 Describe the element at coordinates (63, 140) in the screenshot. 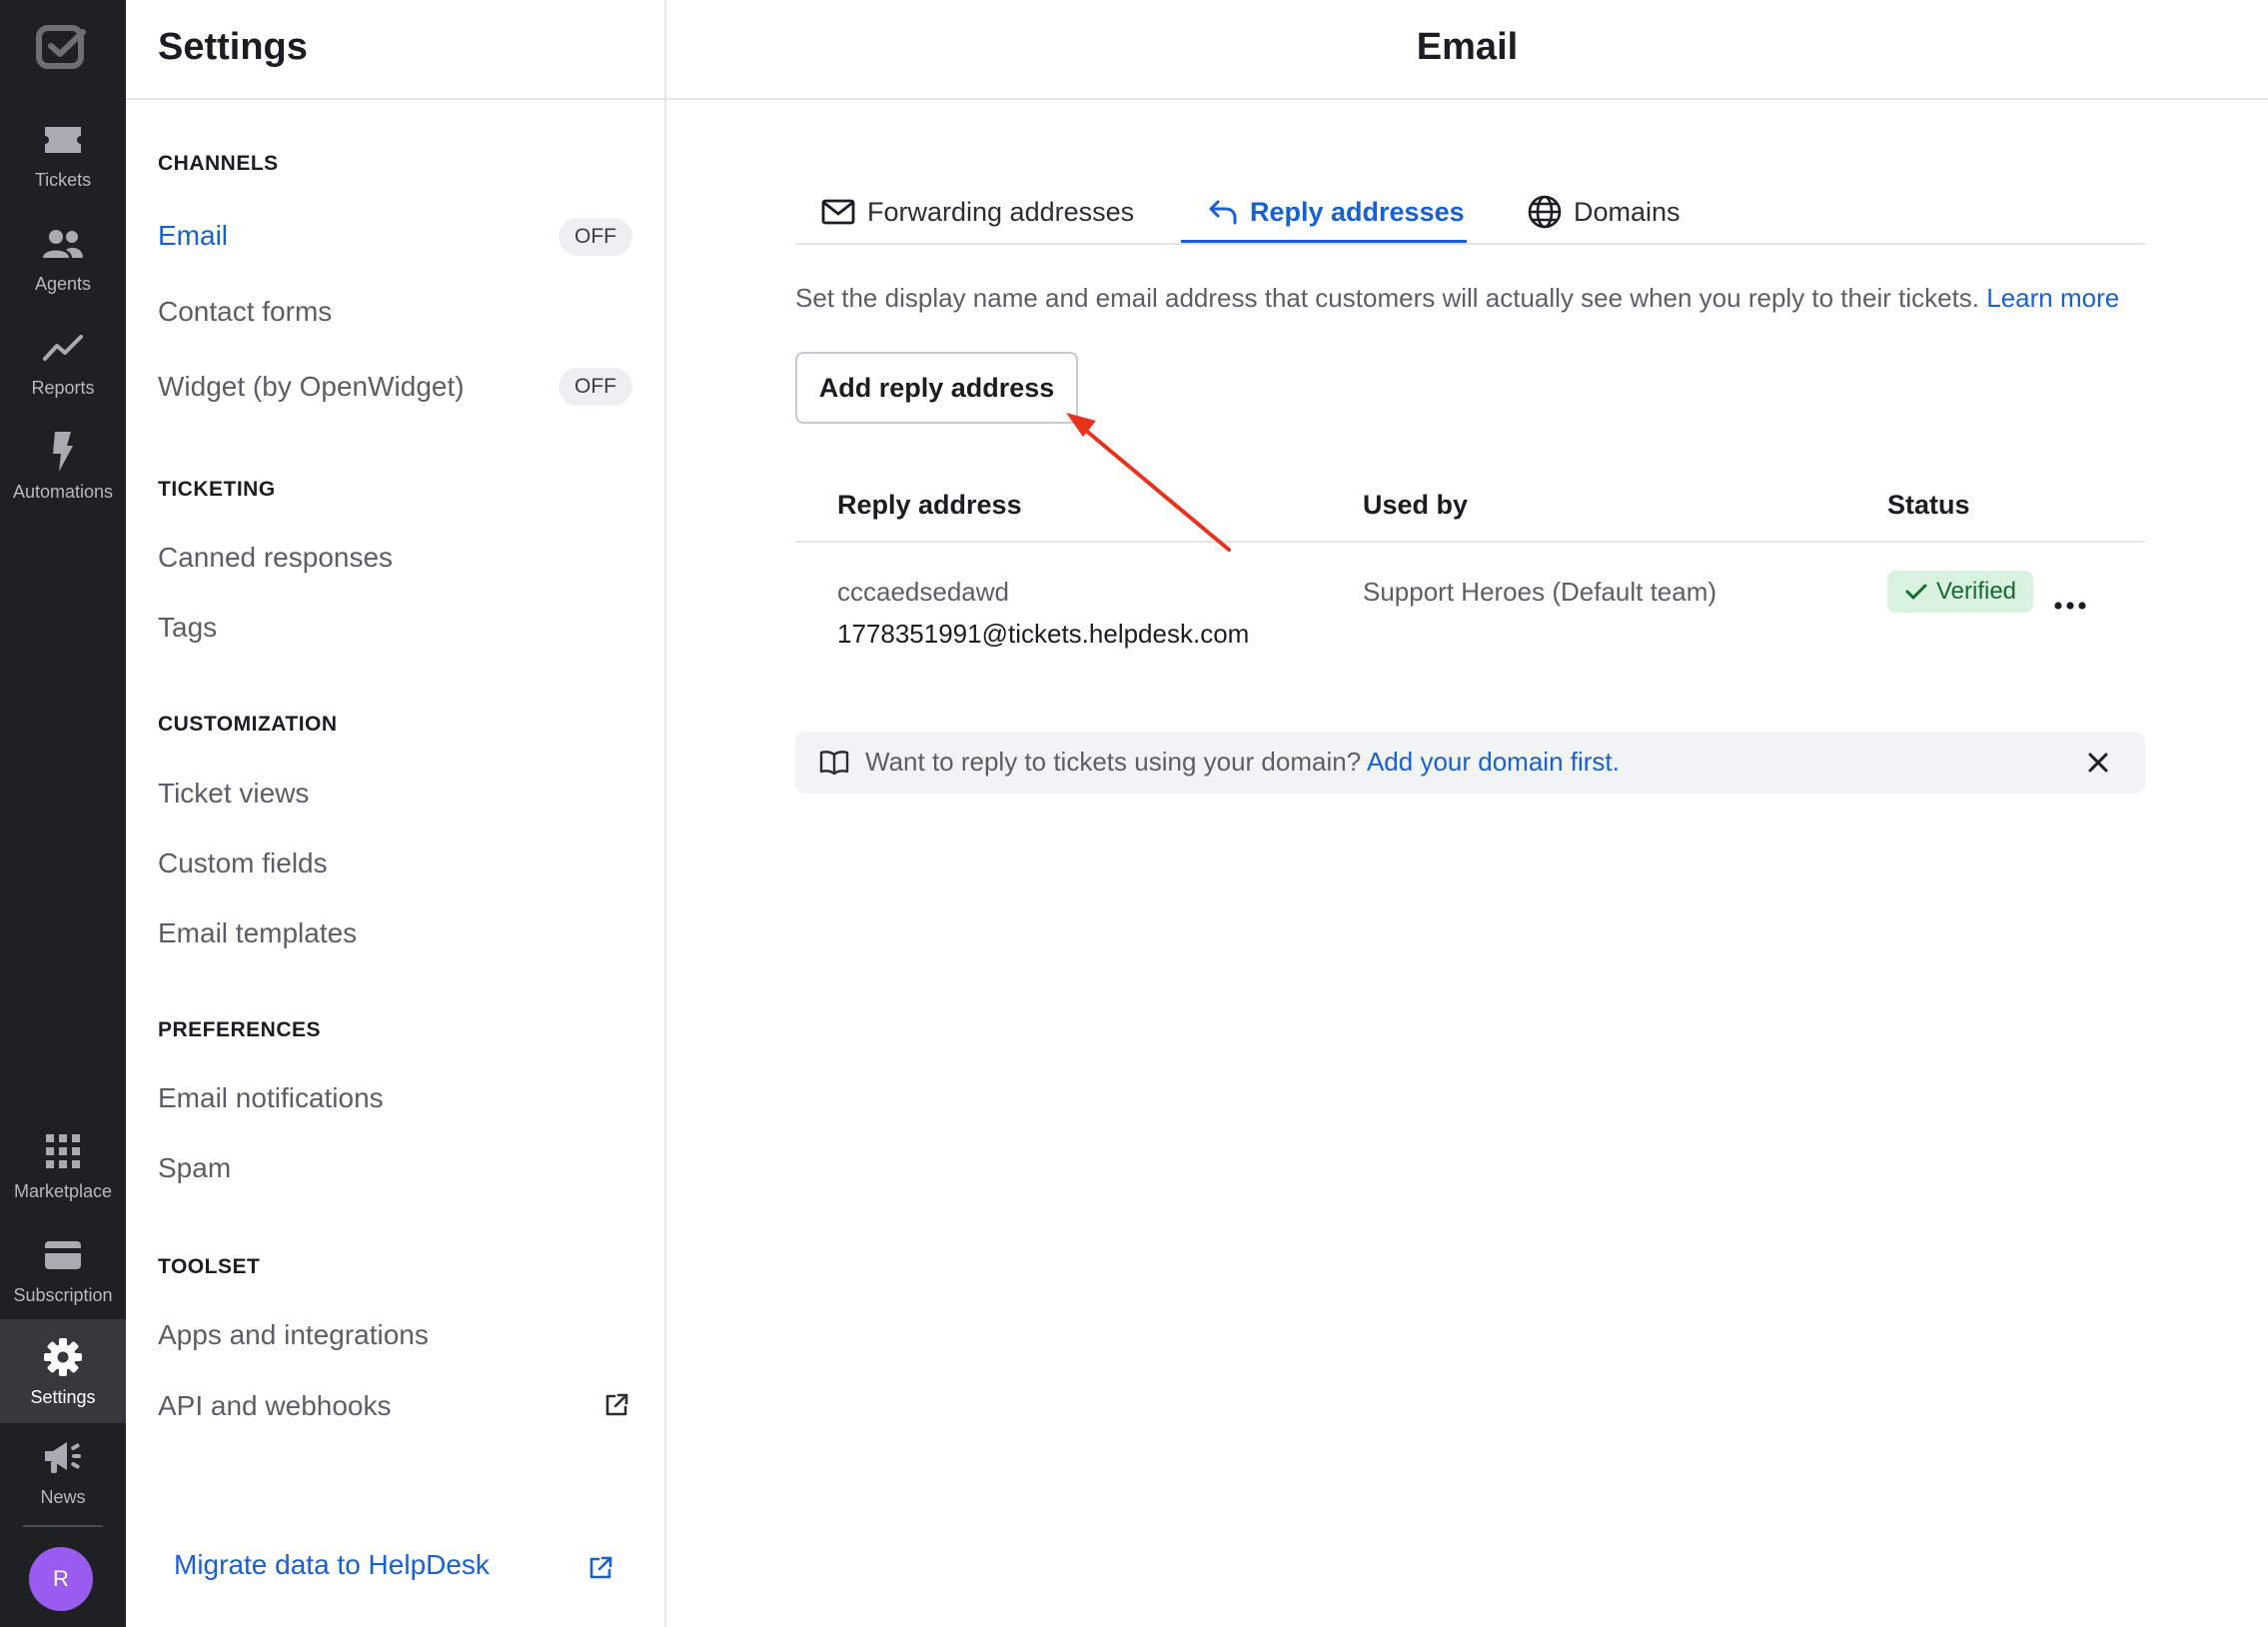

I see `ticket-icon` at that location.